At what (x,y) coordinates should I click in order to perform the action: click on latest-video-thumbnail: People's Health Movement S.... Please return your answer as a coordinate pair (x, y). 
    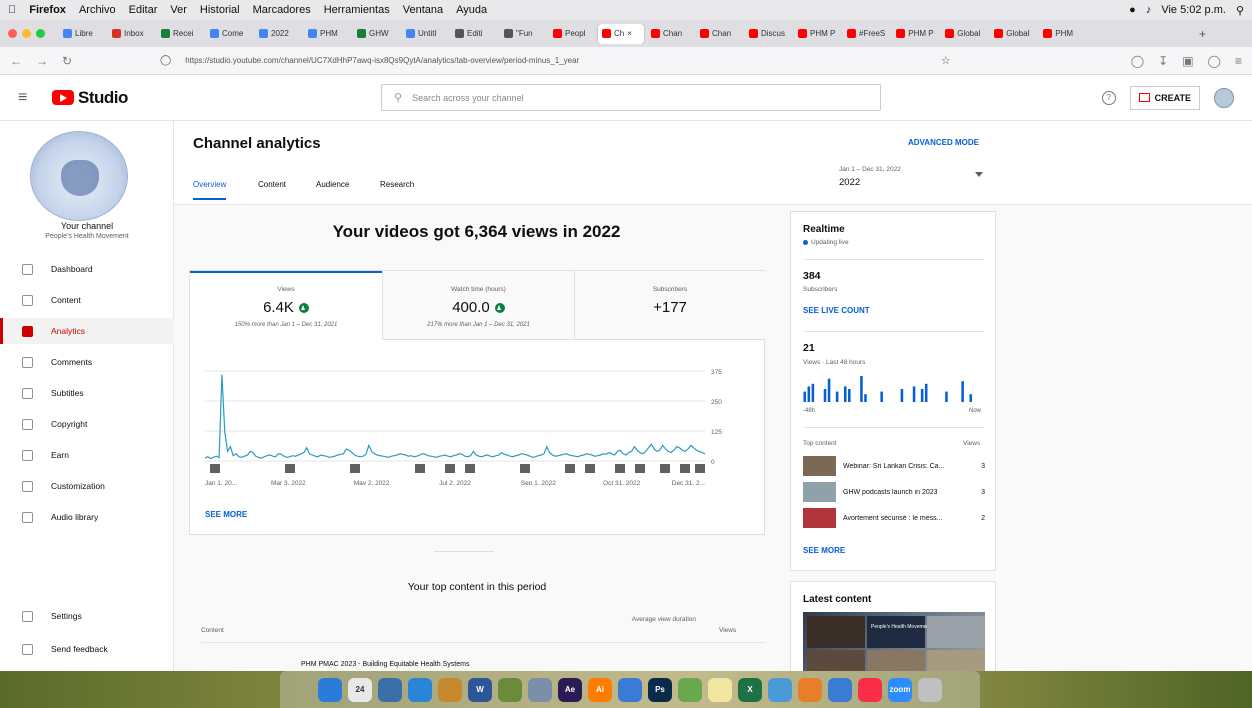
    Looking at the image, I should click on (894, 646).